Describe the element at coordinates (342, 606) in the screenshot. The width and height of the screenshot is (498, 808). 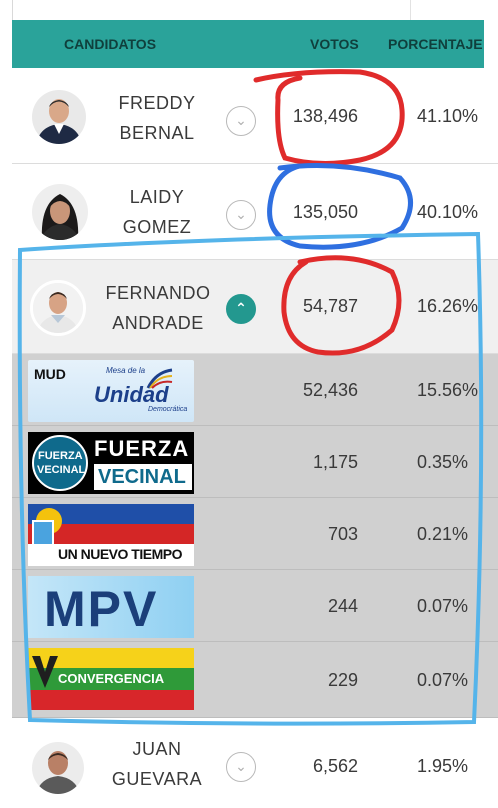
I see `votes-value: 244` at that location.